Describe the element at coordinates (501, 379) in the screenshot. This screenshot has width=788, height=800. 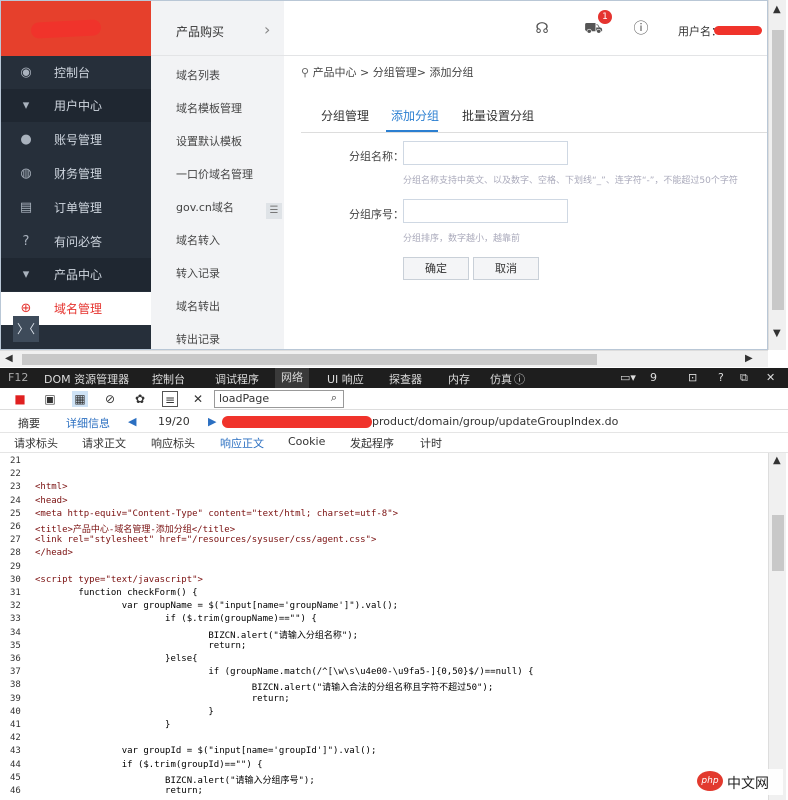
I see `devtools-tab-emulation: 仿真` at that location.